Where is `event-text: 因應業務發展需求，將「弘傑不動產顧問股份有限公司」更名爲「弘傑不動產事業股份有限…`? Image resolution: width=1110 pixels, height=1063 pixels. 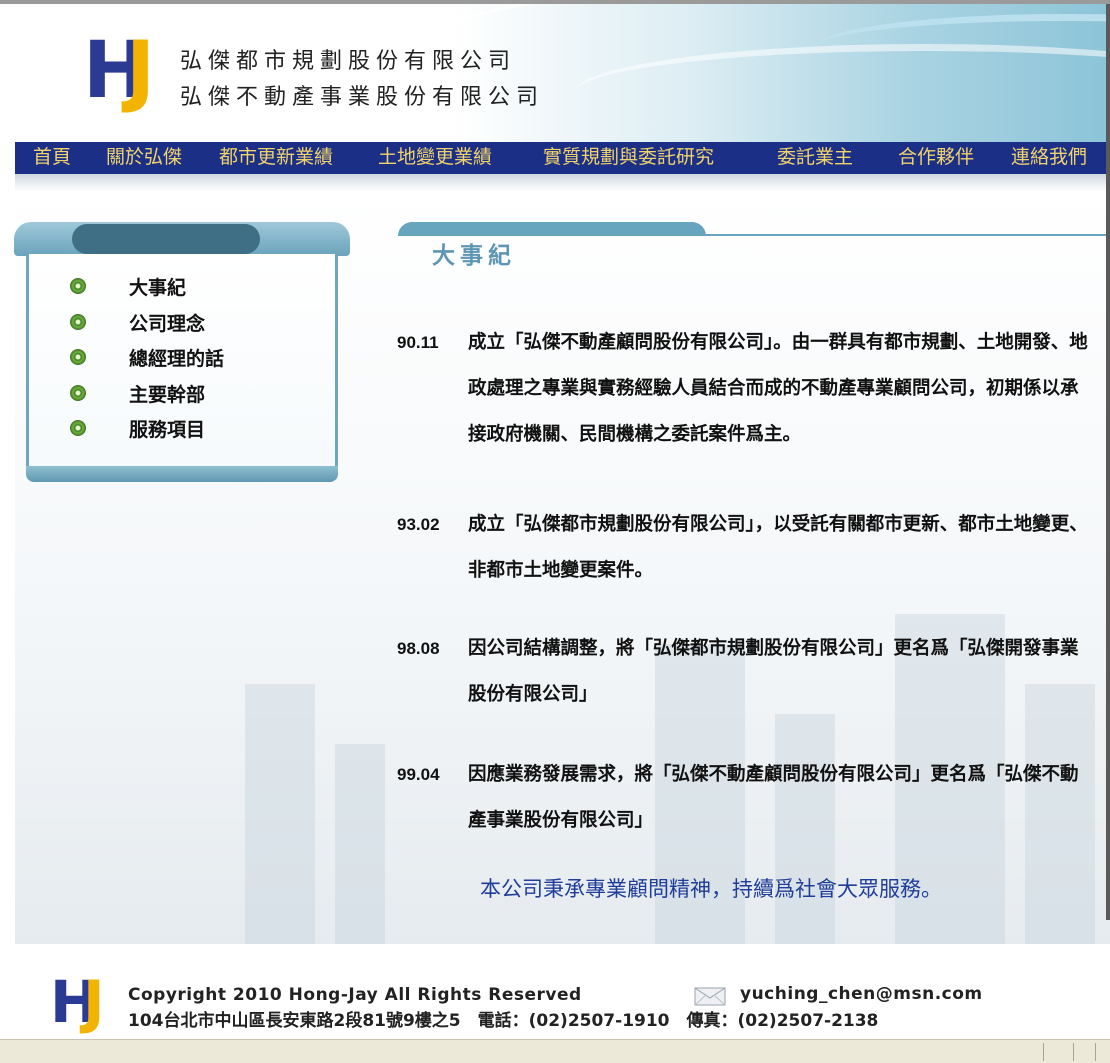
event-text: 因應業務發展需求，將「弘傑不動產顧問股份有限公司」更名爲「弘傑不動產事業股份有限… is located at coordinates (773, 798).